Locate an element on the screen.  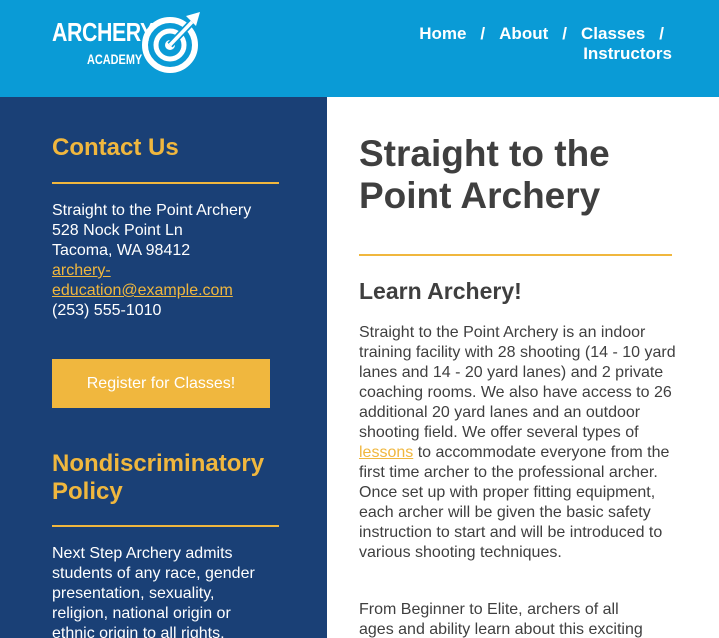
city-state-zip: Tacoma, WA 98412 is located at coordinates (121, 250).